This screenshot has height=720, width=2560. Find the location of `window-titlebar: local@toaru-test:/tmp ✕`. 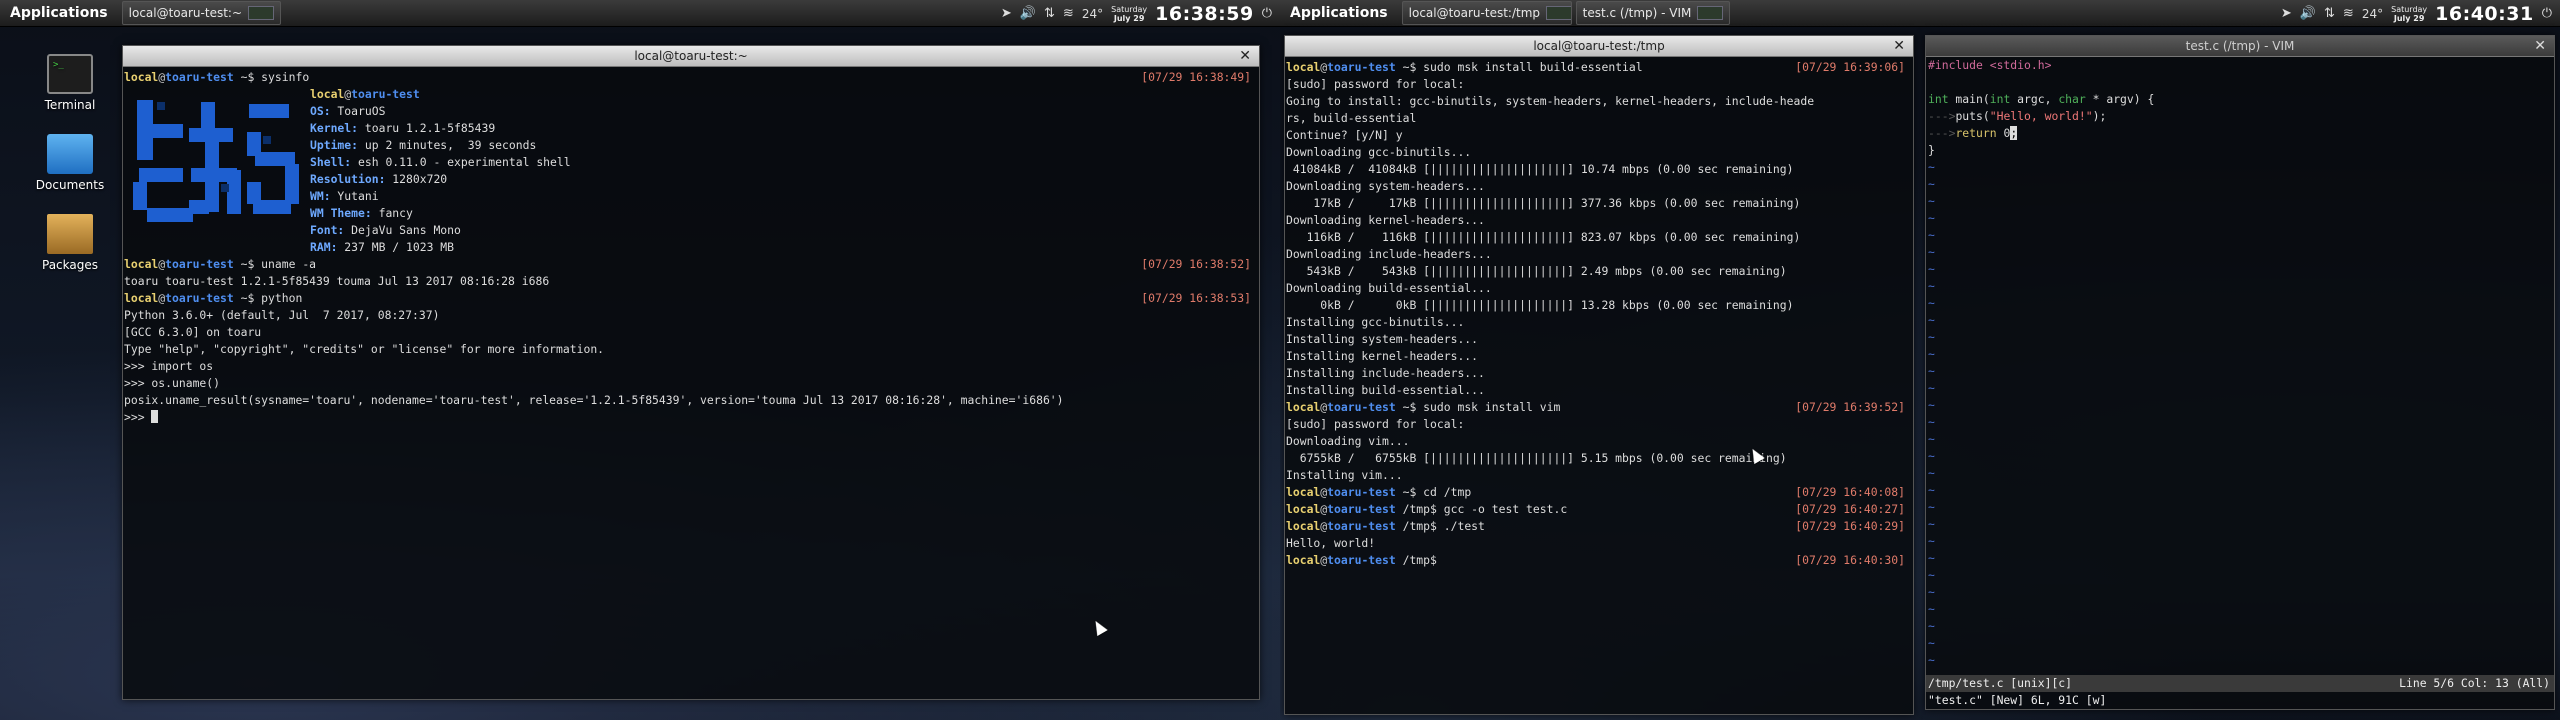

window-titlebar: local@toaru-test:/tmp ✕ is located at coordinates (1599, 46).